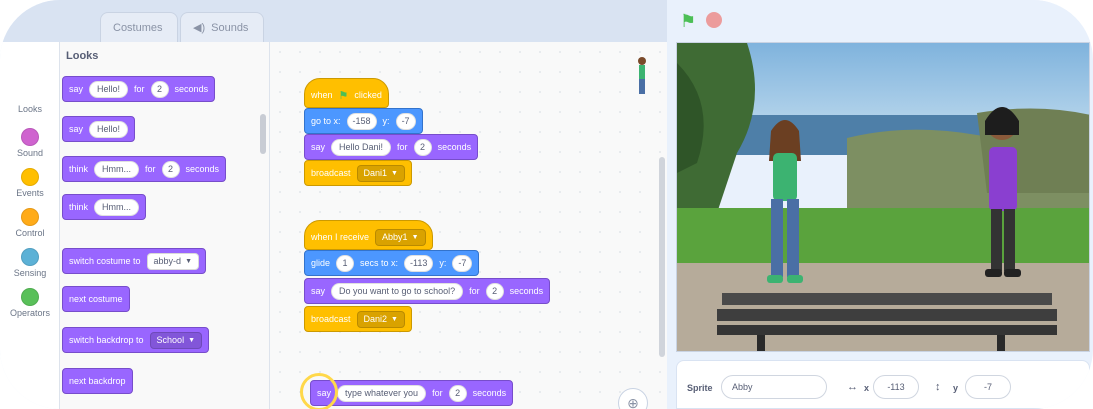  I want to click on message-dropdown: Dani2 ▼, so click(380, 319).